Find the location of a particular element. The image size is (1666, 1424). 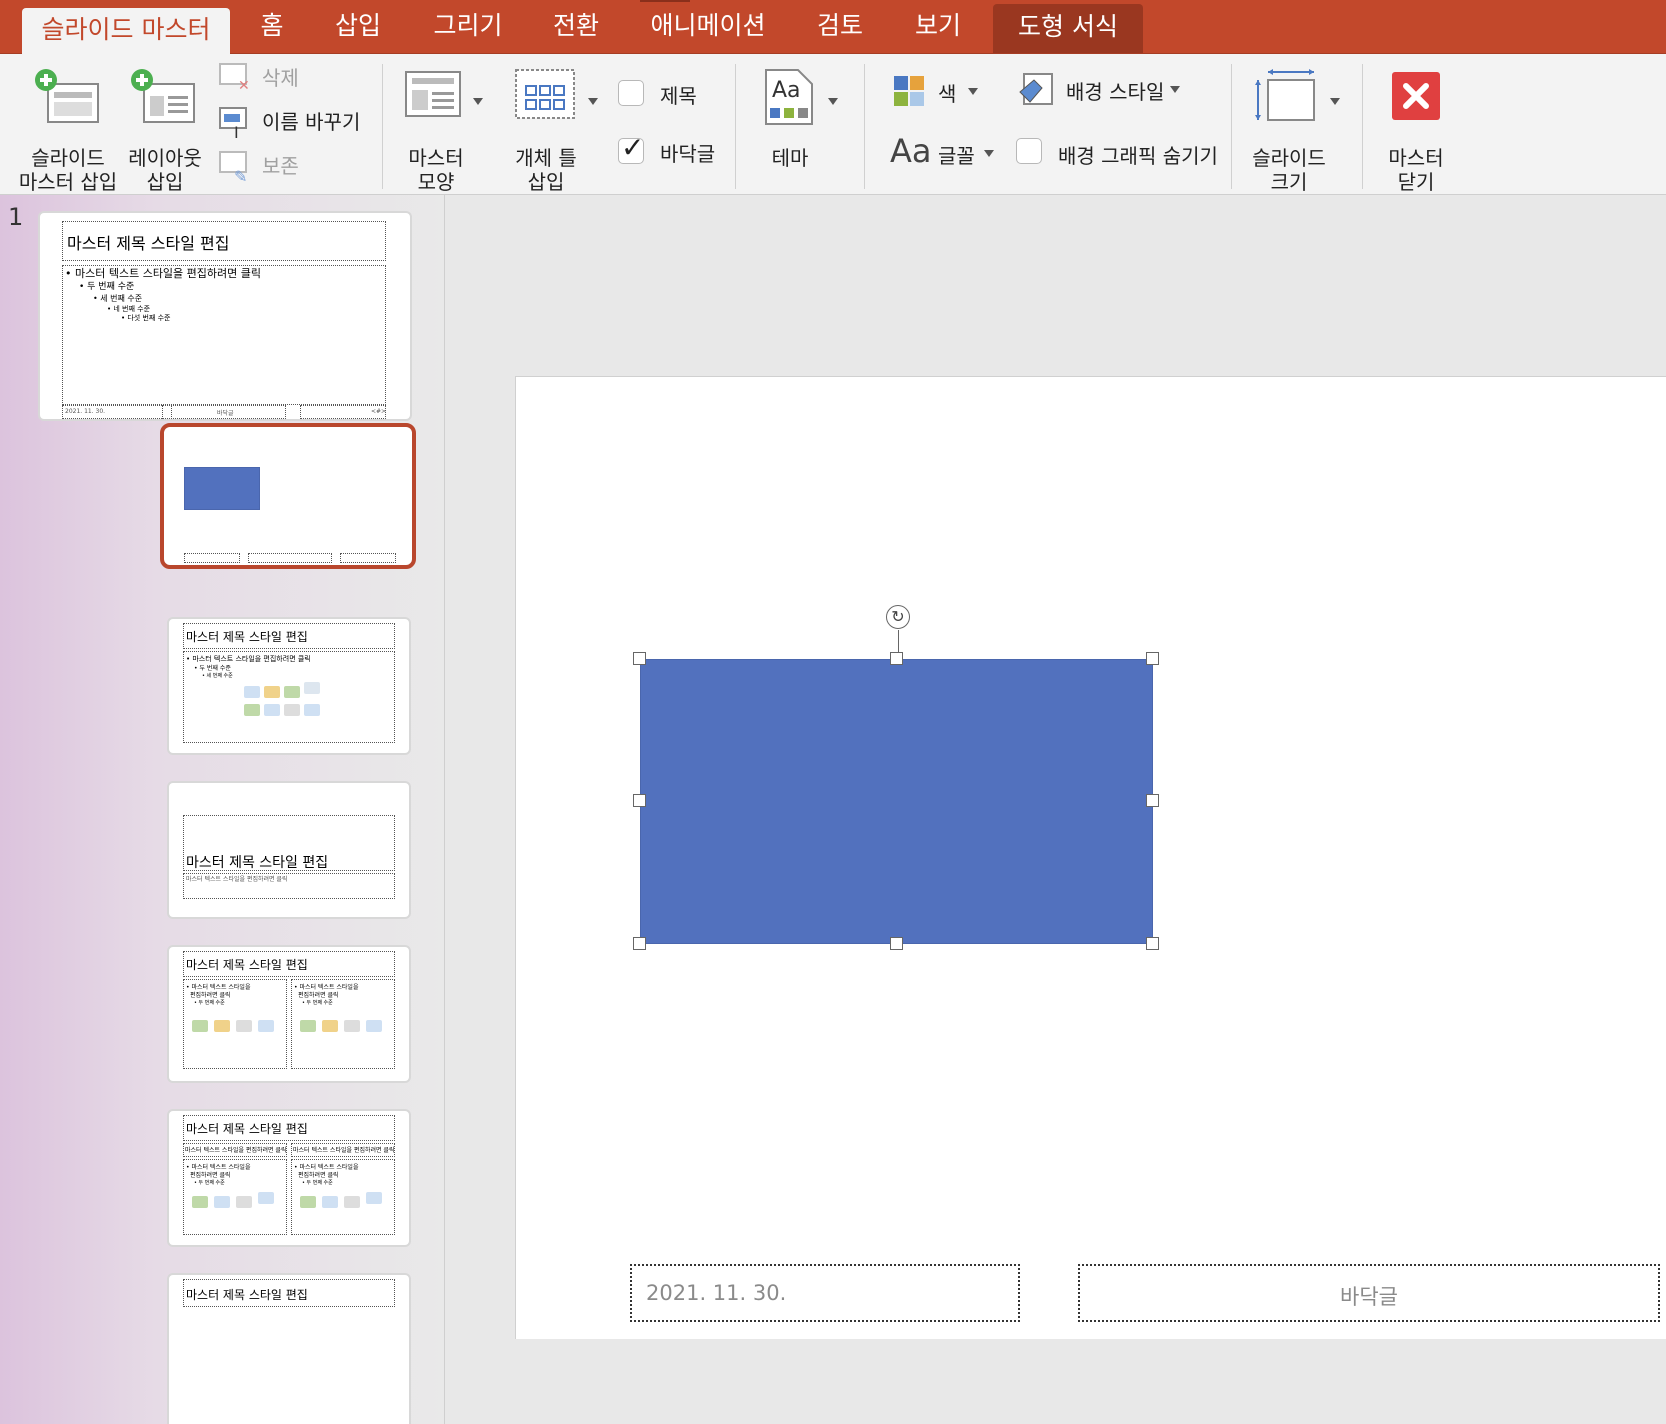

smartart-icon is located at coordinates (292, 692).